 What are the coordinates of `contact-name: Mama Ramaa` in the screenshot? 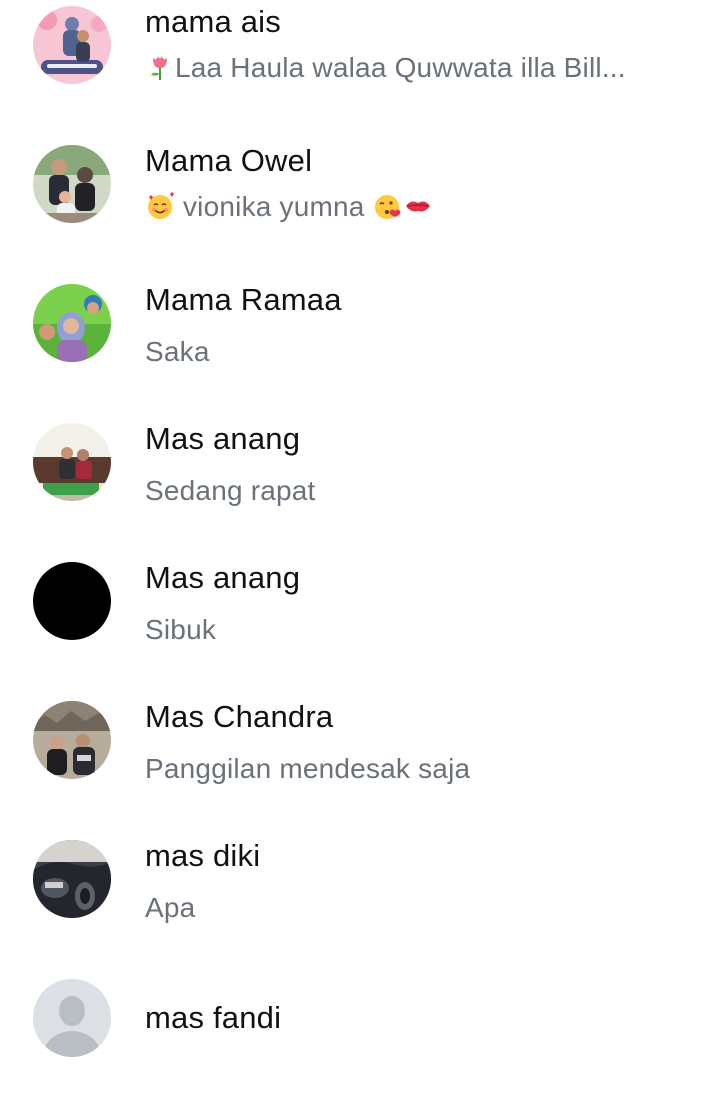 It's located at (243, 299).